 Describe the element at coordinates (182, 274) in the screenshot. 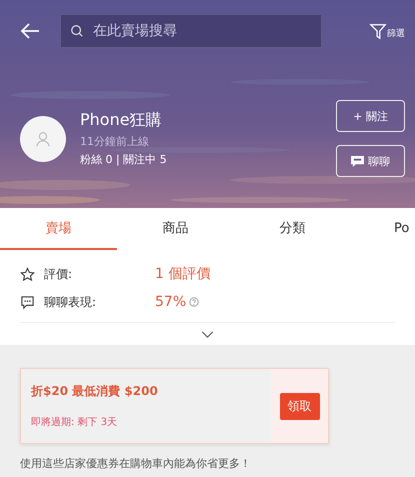

I see `info-value: 1 個評價` at that location.